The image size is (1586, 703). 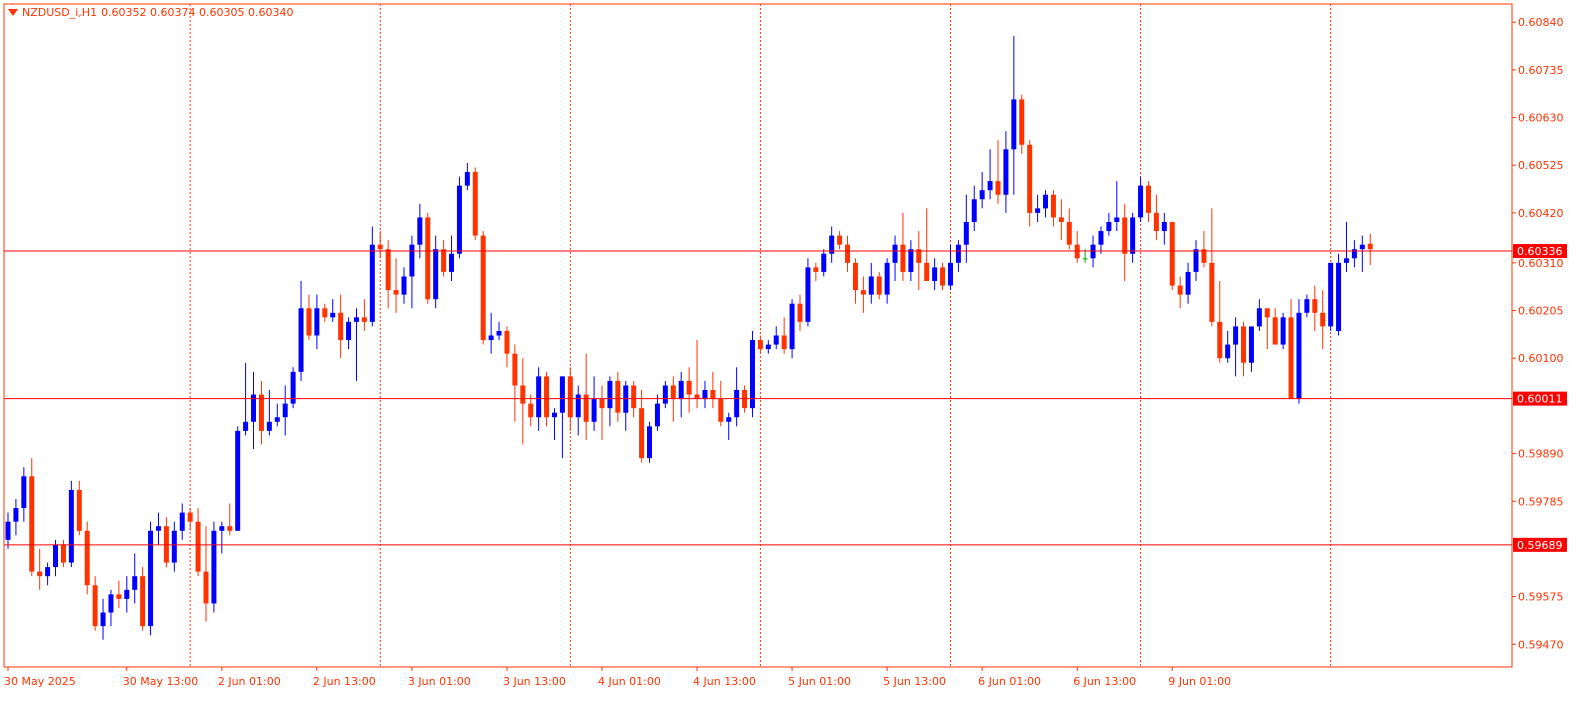 I want to click on y-axis-tick-label: 0.60100, so click(x=1541, y=358).